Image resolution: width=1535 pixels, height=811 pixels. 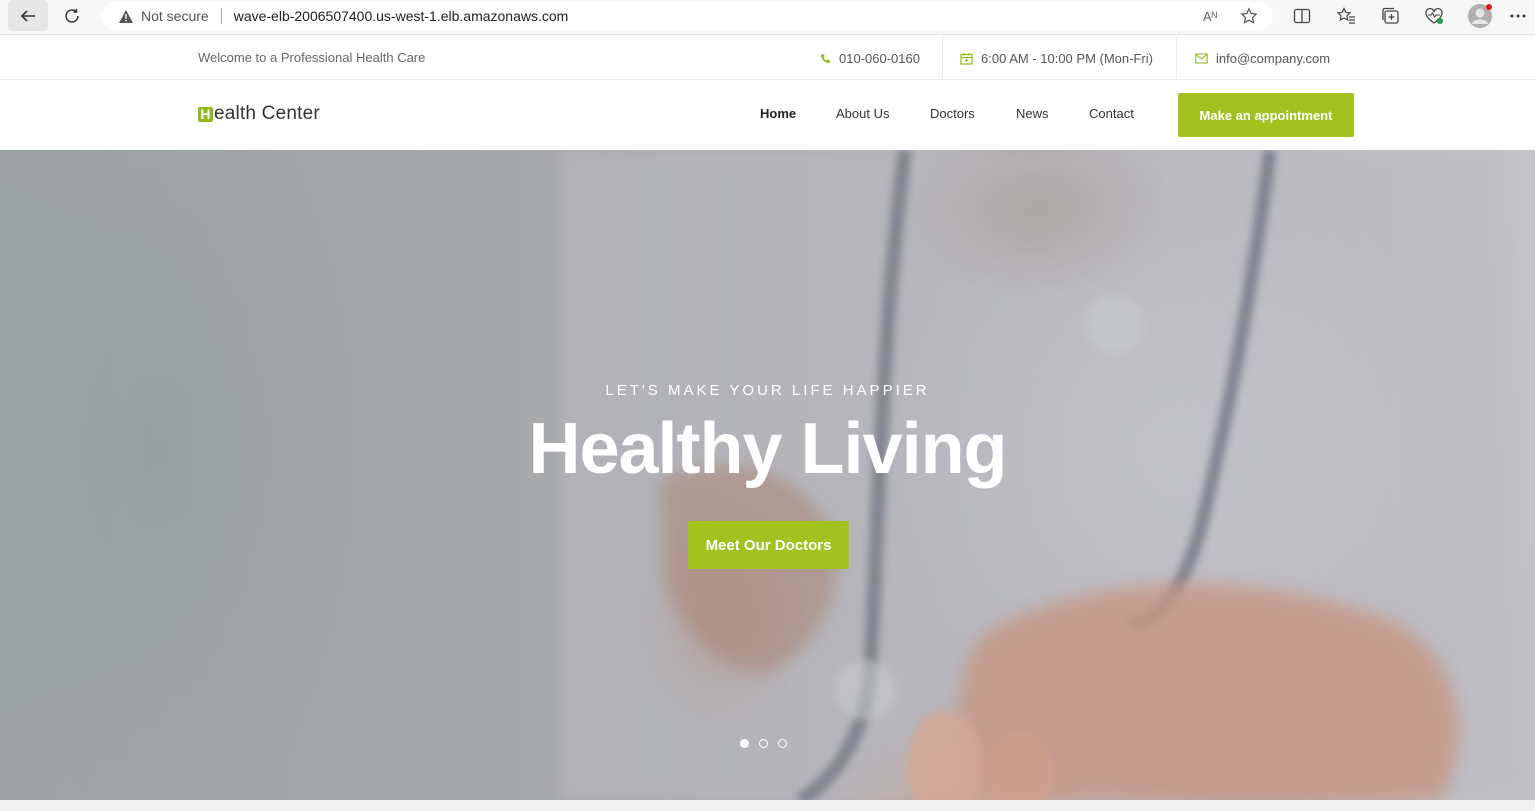 I want to click on favorite-star-icon, so click(x=1249, y=16).